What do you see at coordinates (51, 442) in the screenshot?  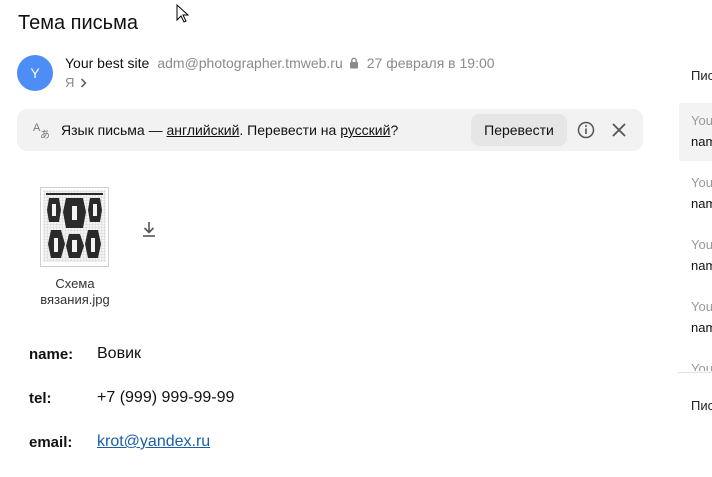 I see `field-label-email: email:` at bounding box center [51, 442].